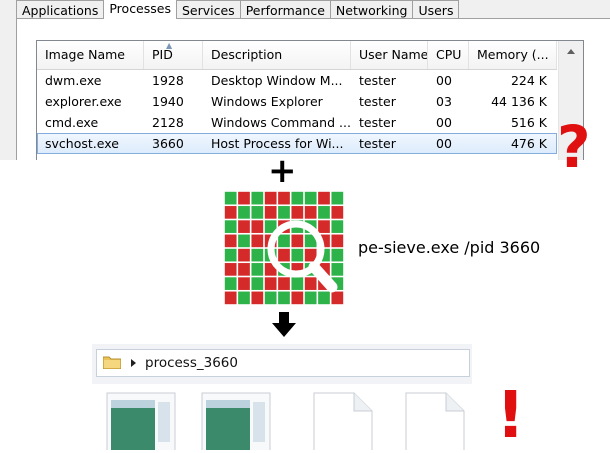 This screenshot has width=610, height=453. Describe the element at coordinates (168, 143) in the screenshot. I see `cell-pid: 3660` at that location.